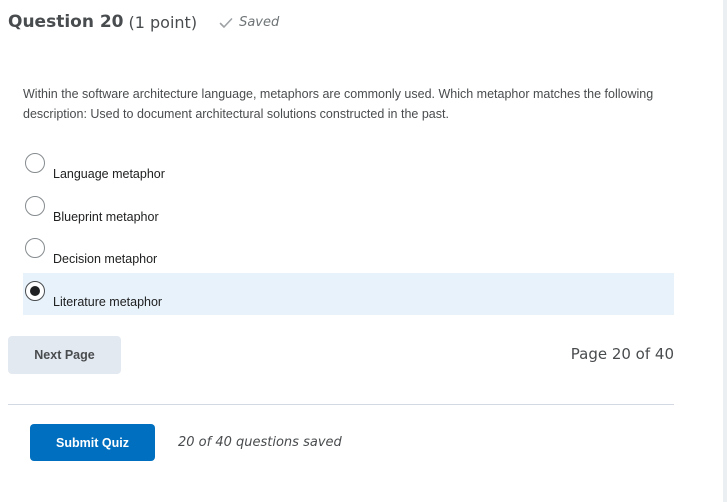  I want to click on saved-status-text: Saved, so click(259, 22).